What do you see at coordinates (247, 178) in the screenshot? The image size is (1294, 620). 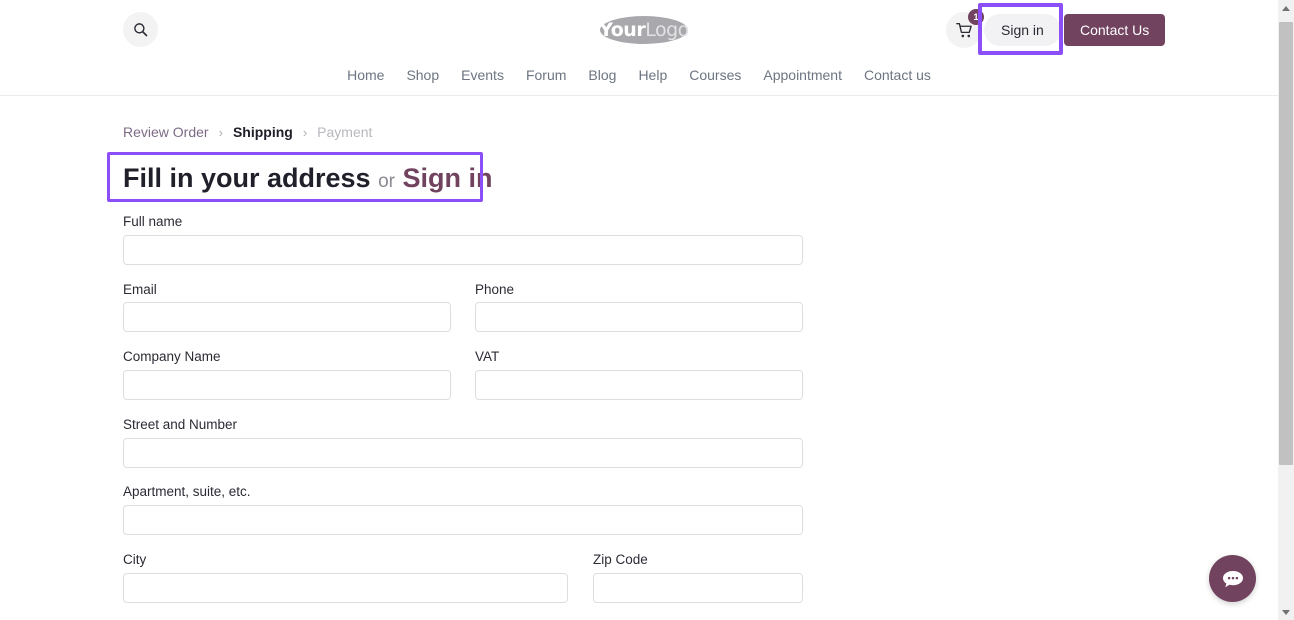 I see `page-title-text: Fill in your address` at bounding box center [247, 178].